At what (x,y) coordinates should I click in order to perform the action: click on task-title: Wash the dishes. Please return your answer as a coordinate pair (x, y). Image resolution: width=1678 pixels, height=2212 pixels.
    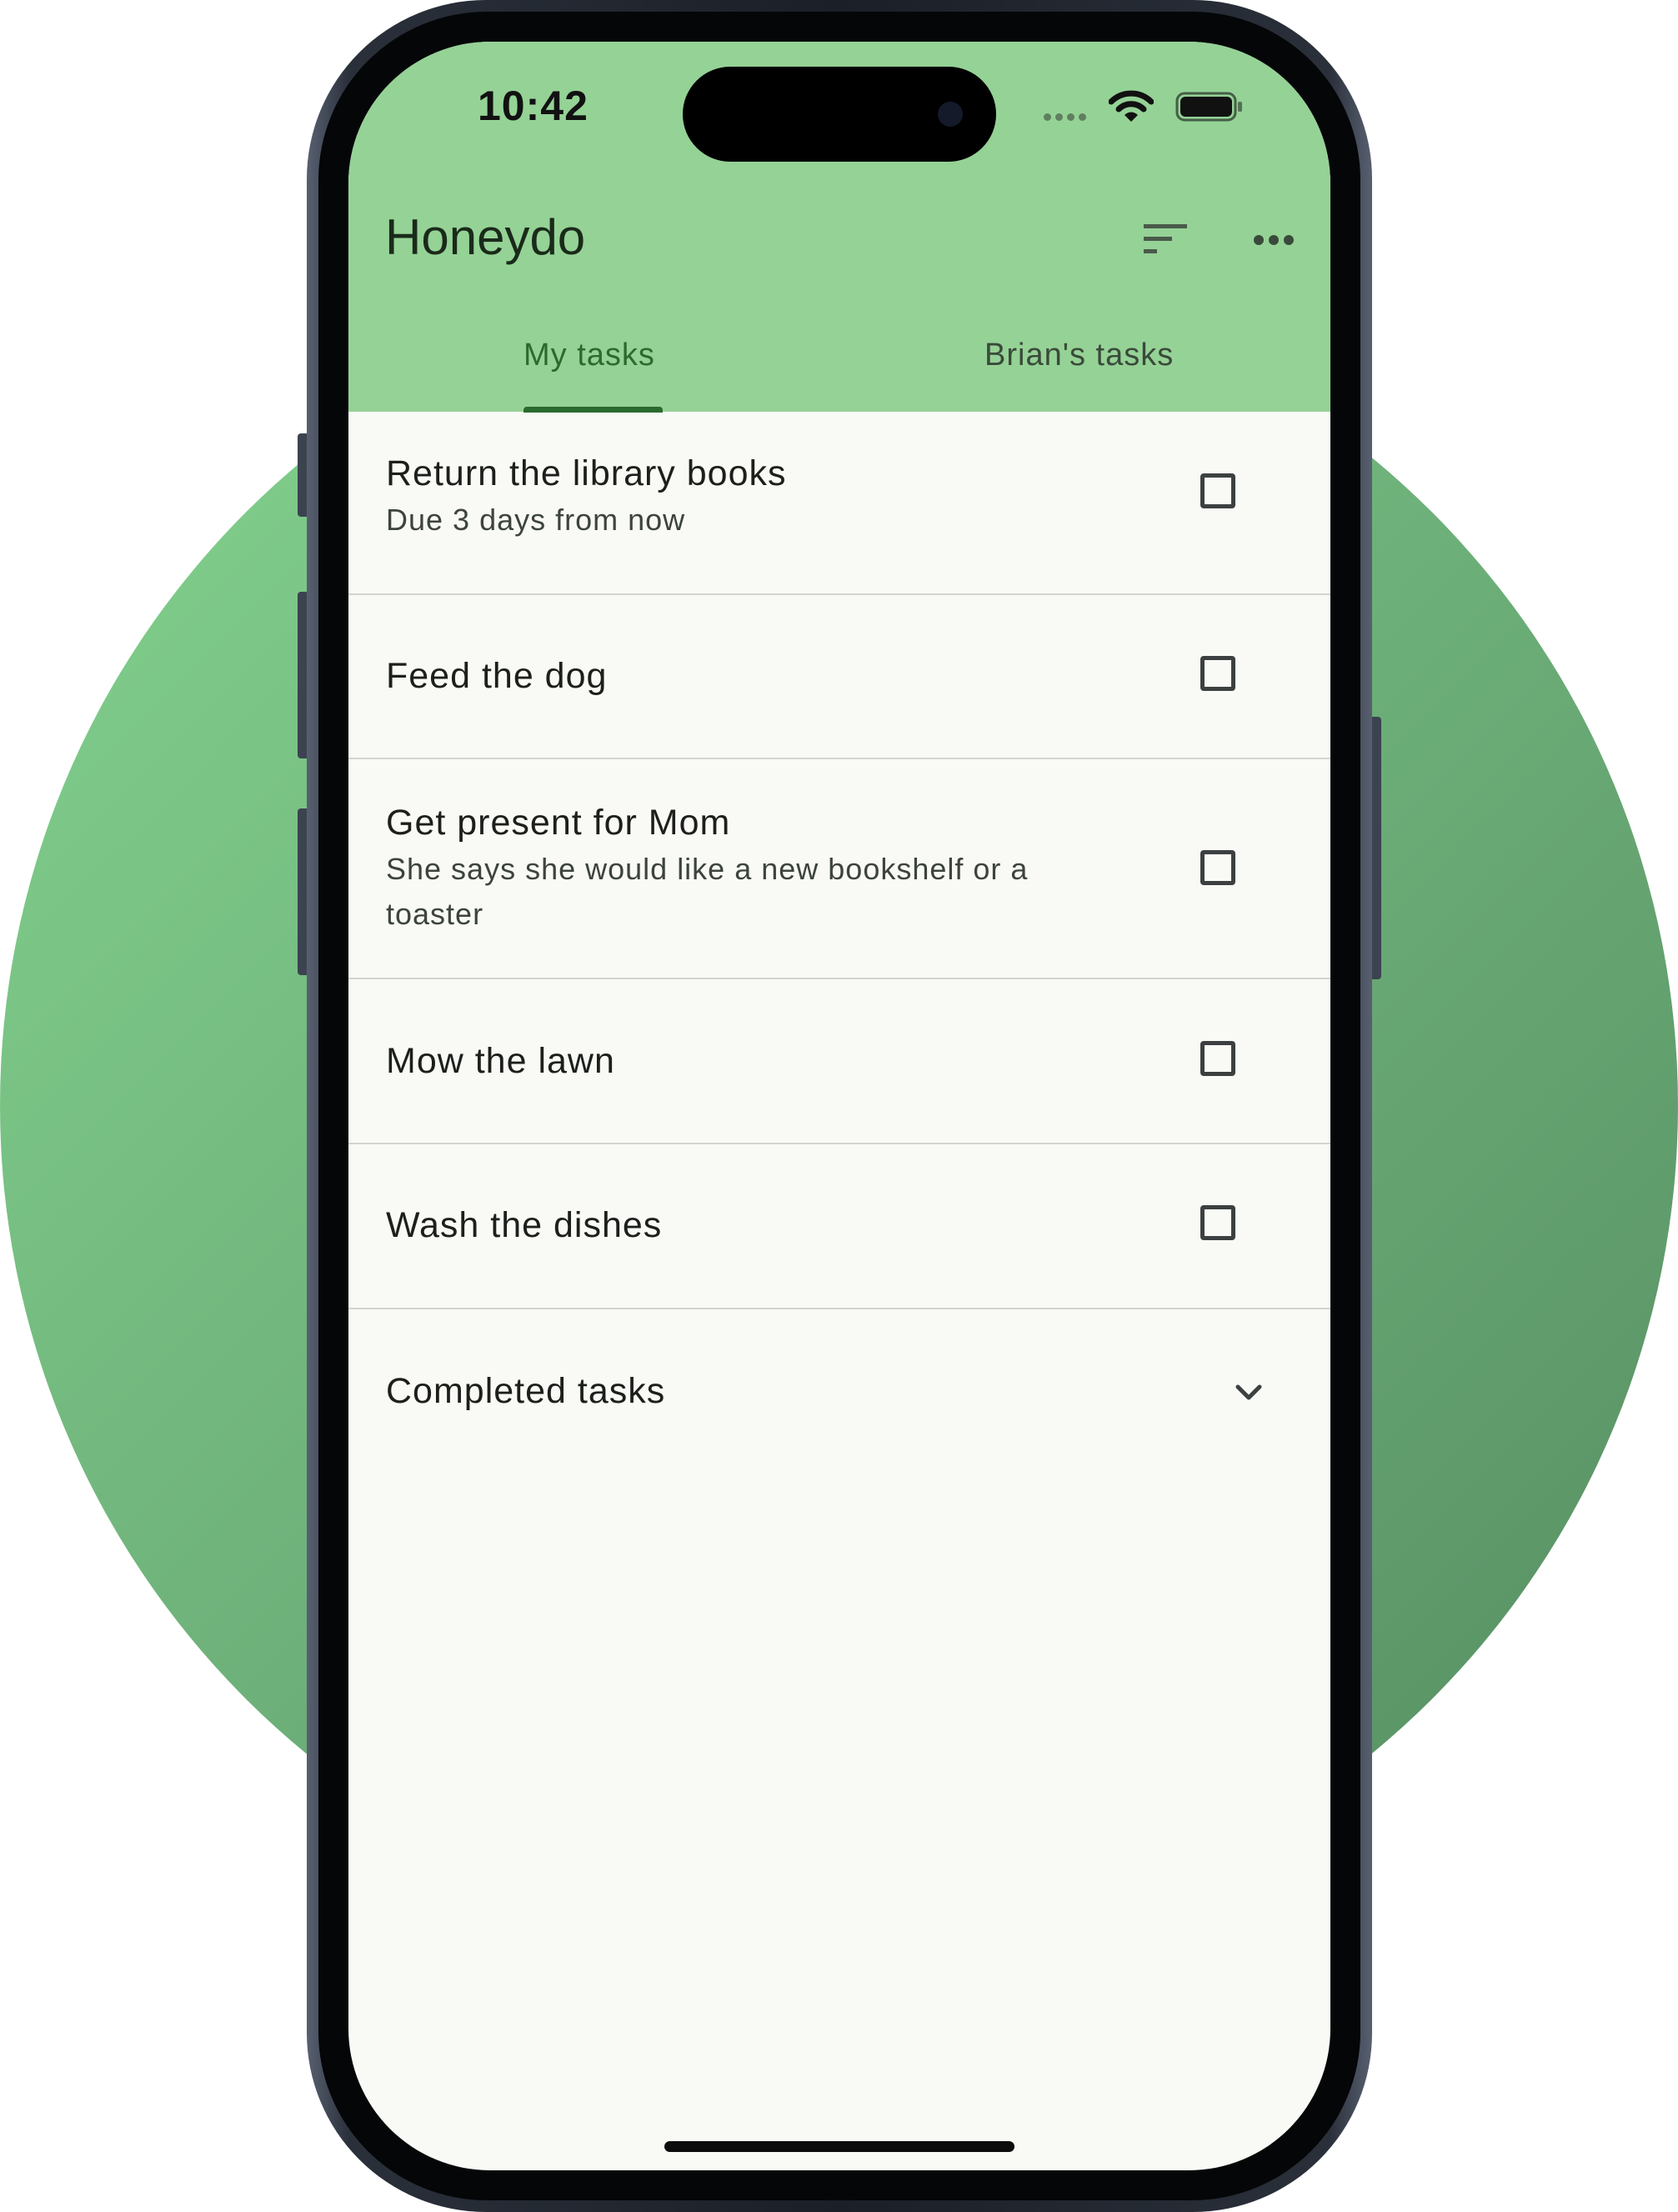
    Looking at the image, I should click on (524, 1225).